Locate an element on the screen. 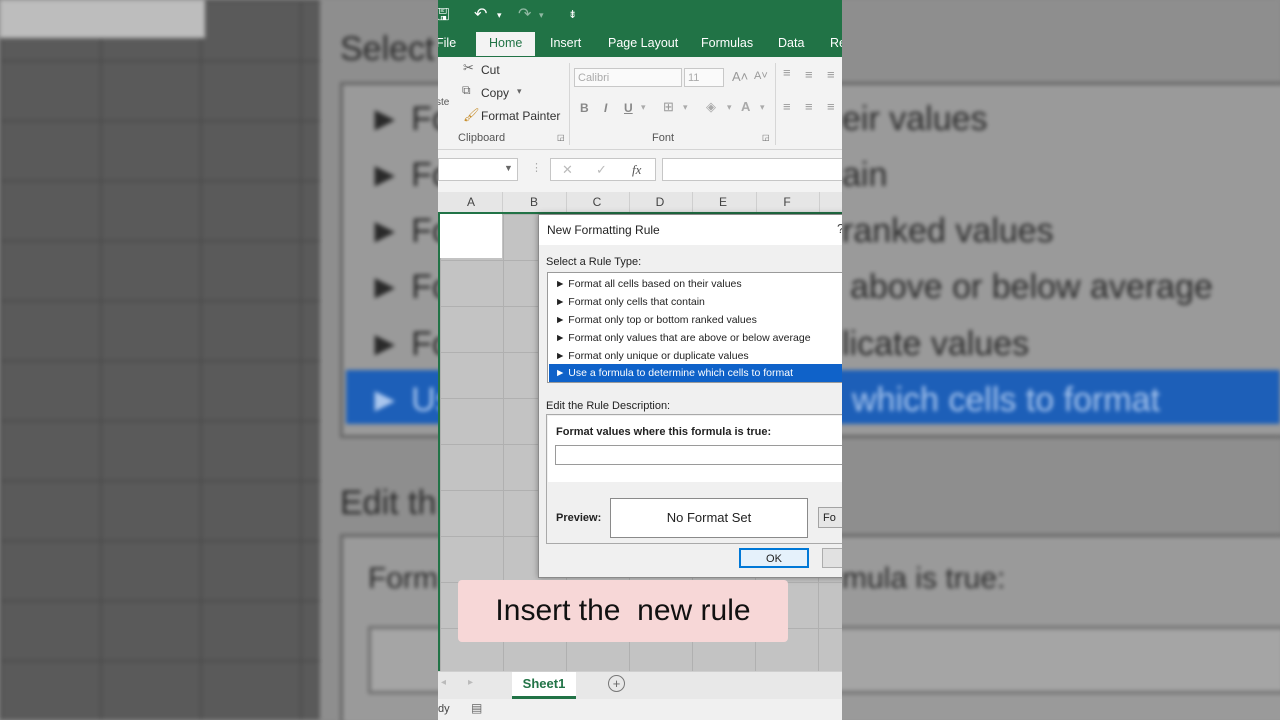 The height and width of the screenshot is (720, 1280). fill-color-icon: ◈ is located at coordinates (711, 107).